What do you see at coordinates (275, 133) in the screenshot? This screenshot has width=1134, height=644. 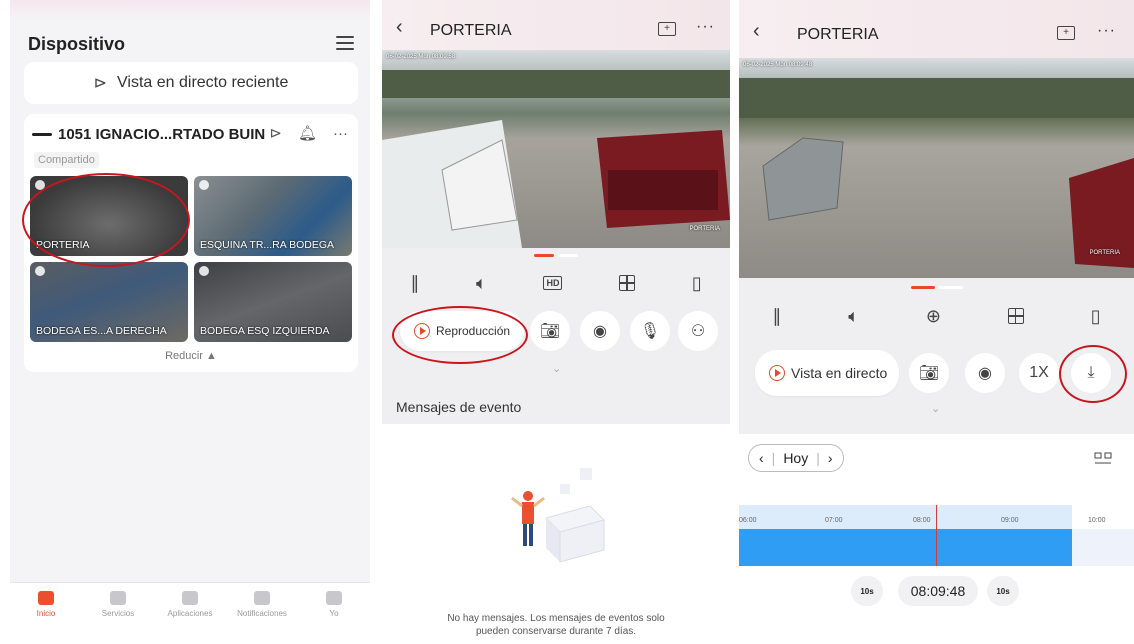 I see `playback-icon: ⊳` at bounding box center [275, 133].